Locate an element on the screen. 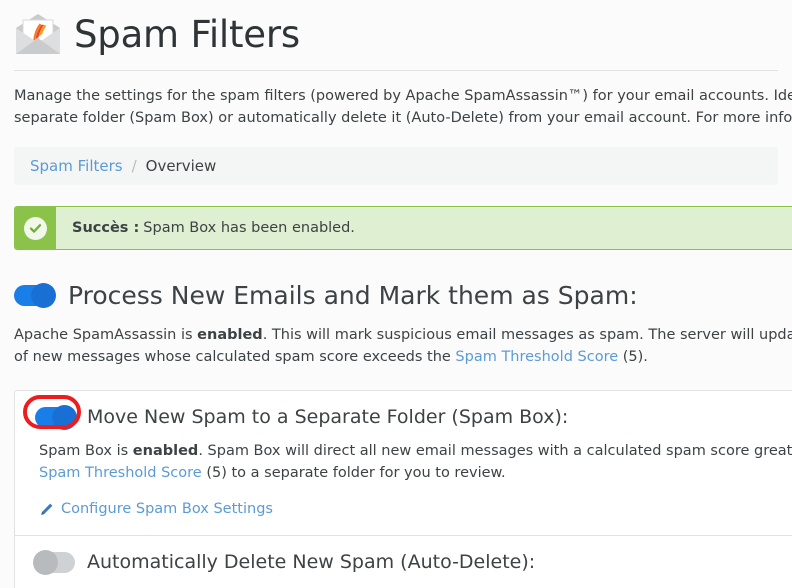 This screenshot has width=792, height=588. spam-envelope-apache-feather-icon is located at coordinates (38, 34).